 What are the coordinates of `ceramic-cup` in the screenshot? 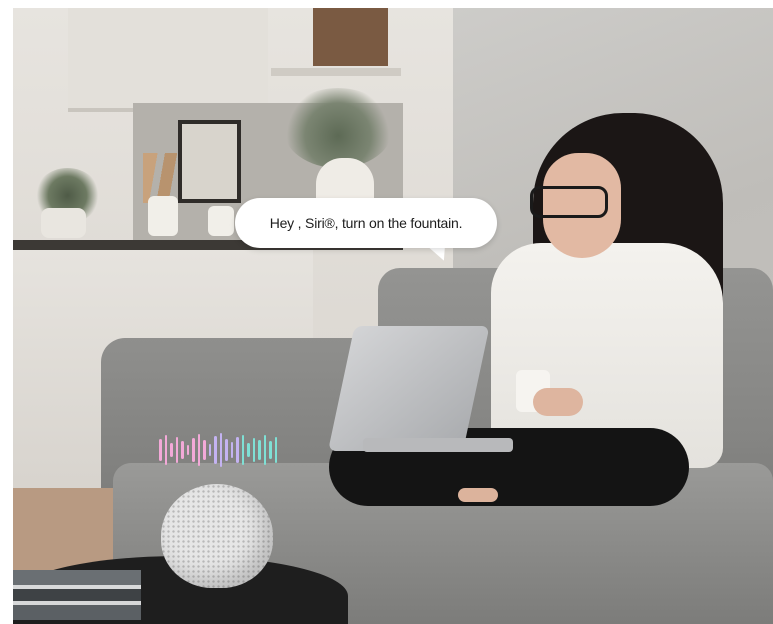 It's located at (221, 221).